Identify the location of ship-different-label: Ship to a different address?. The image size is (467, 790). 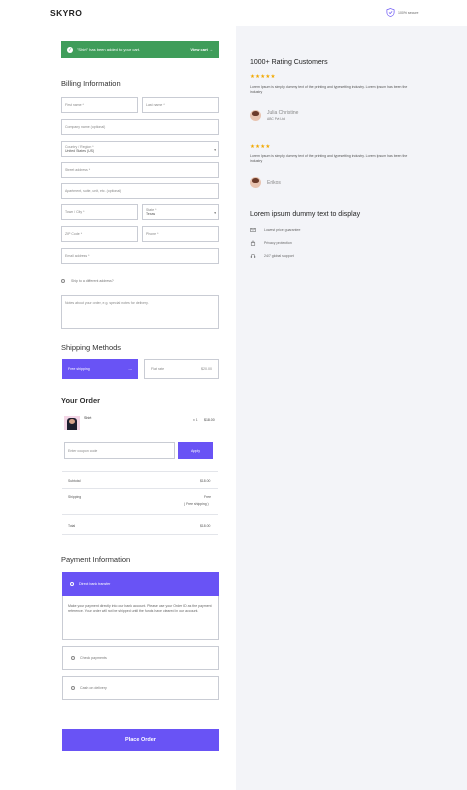
(92, 281).